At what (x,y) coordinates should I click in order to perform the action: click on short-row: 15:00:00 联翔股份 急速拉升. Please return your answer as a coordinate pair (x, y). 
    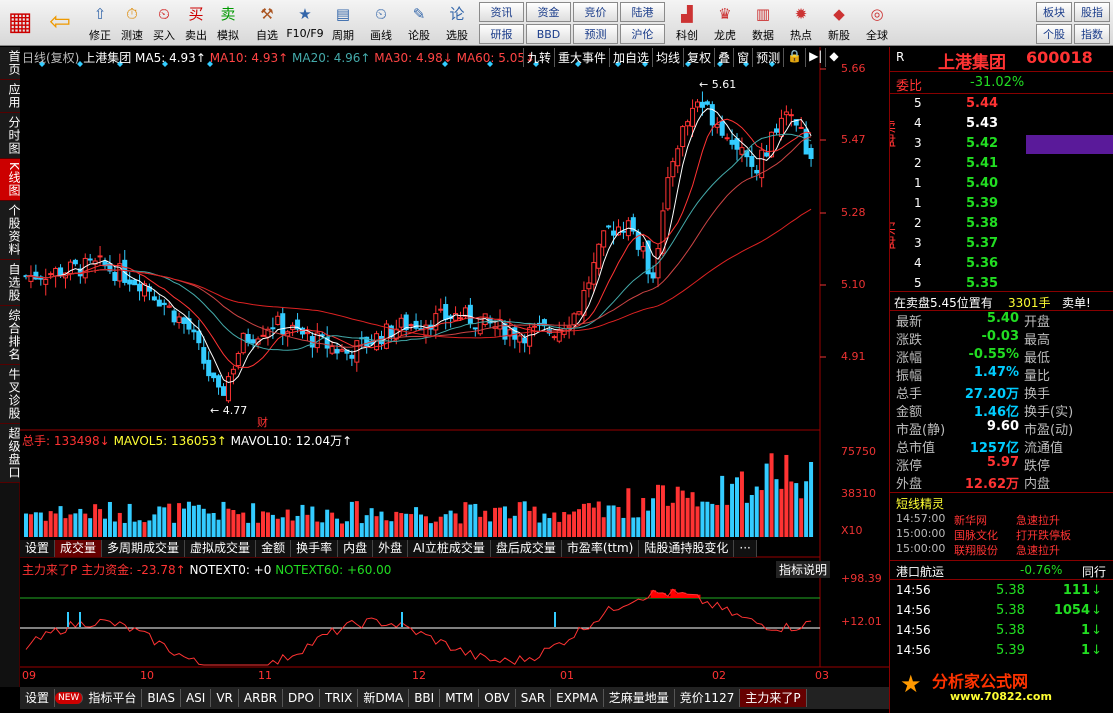
    Looking at the image, I should click on (1001, 549).